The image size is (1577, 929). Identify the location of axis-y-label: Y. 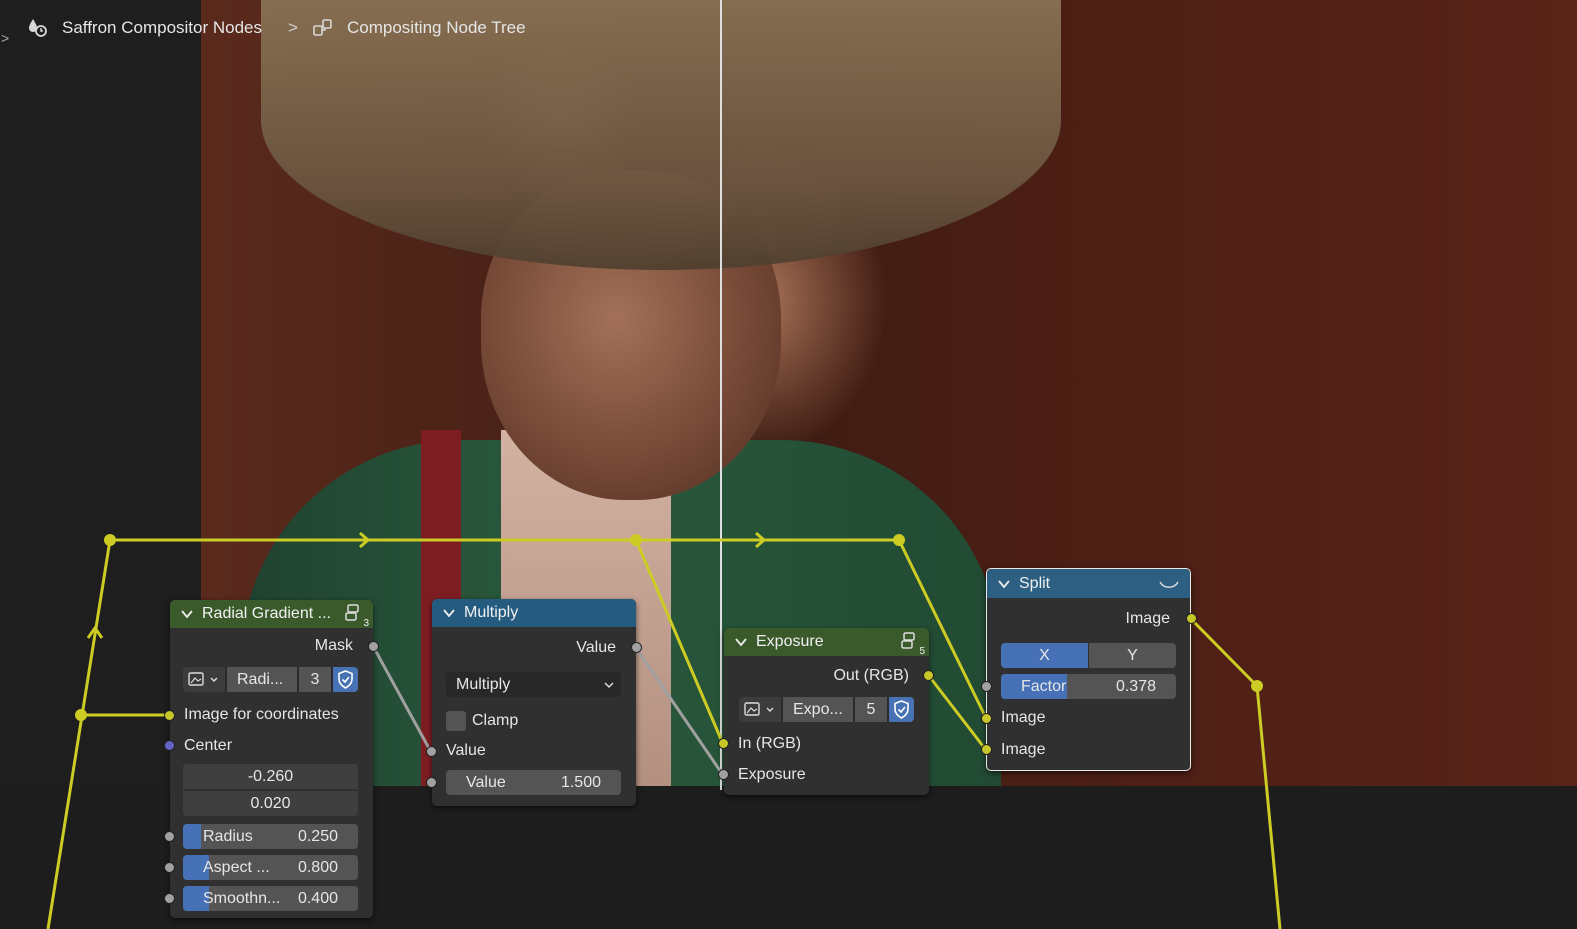
(1132, 655).